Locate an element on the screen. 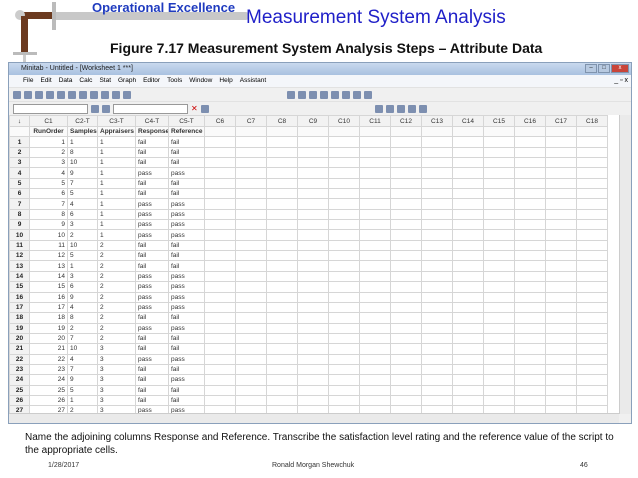 This screenshot has width=638, height=478. table-cell: 17 is located at coordinates (48, 307).